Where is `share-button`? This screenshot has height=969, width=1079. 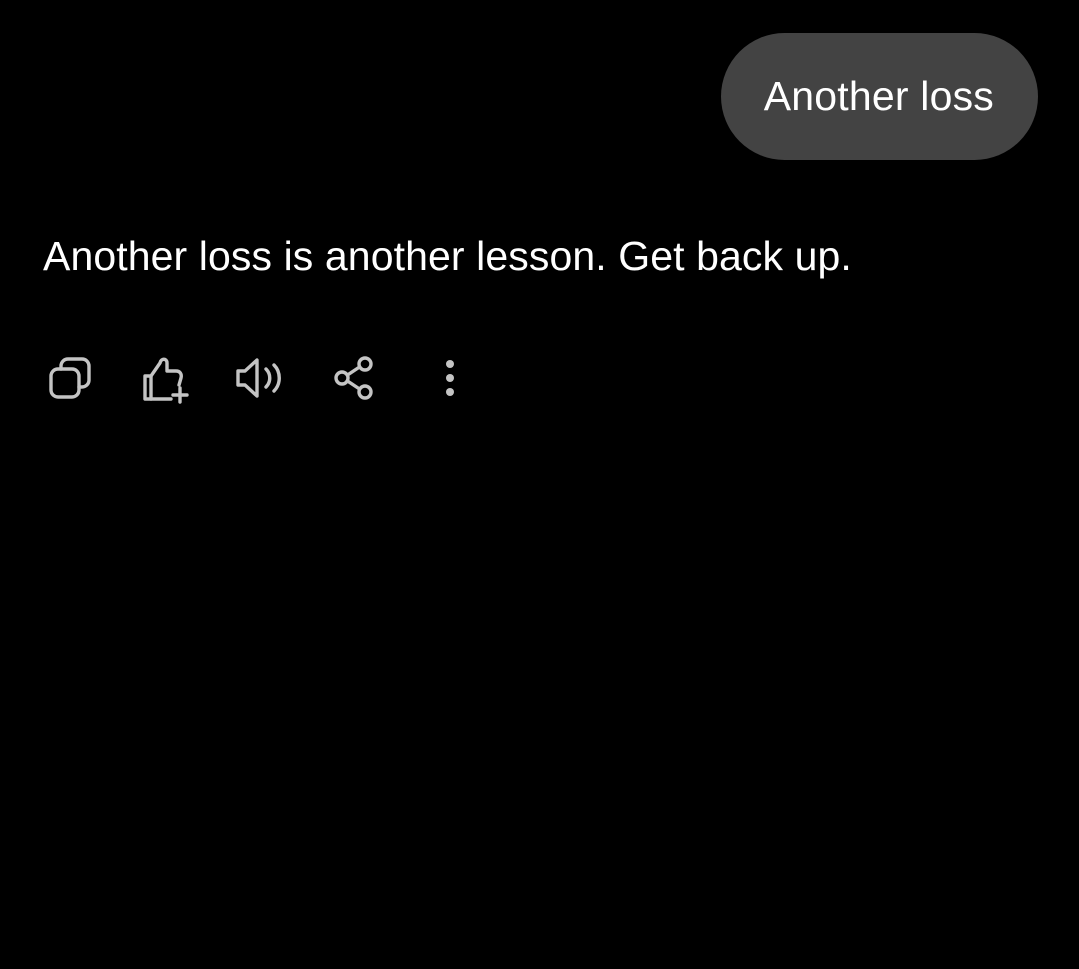 share-button is located at coordinates (354, 378).